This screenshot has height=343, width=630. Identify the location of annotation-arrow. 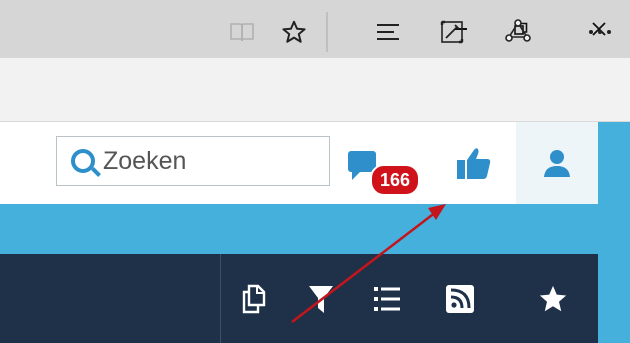
(368, 263).